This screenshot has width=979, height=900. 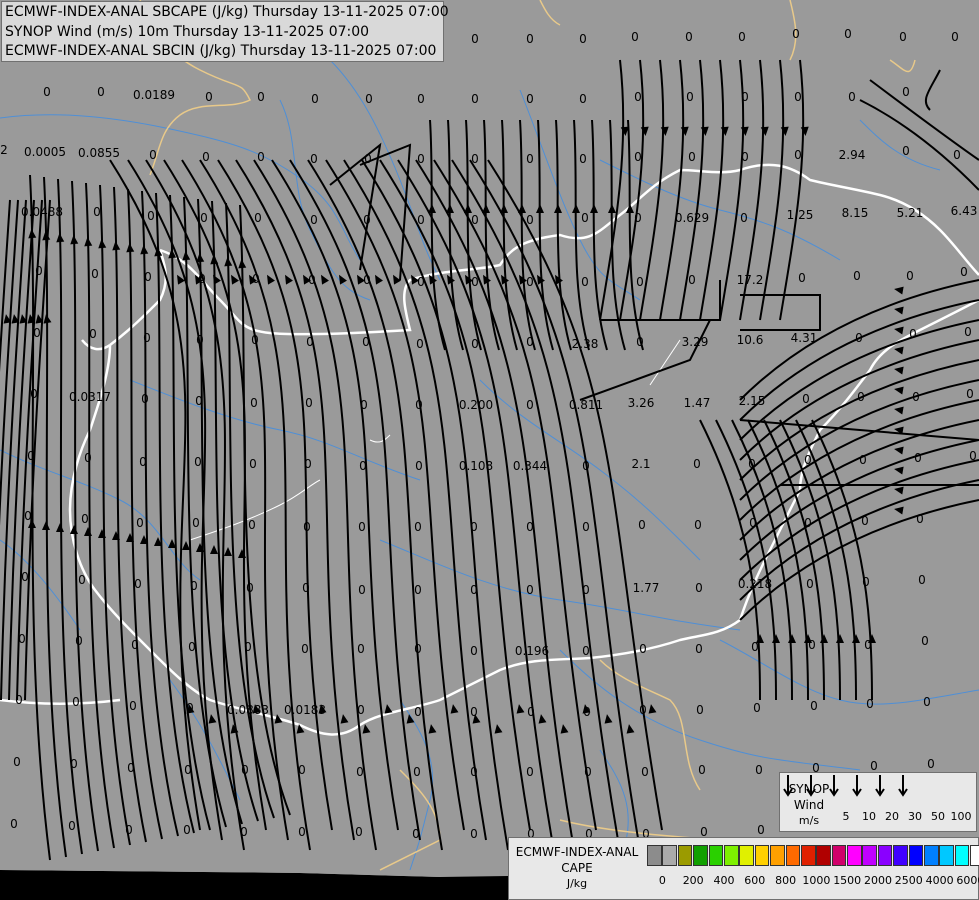 I want to click on synop-speed-label: 30, so click(x=915, y=816).